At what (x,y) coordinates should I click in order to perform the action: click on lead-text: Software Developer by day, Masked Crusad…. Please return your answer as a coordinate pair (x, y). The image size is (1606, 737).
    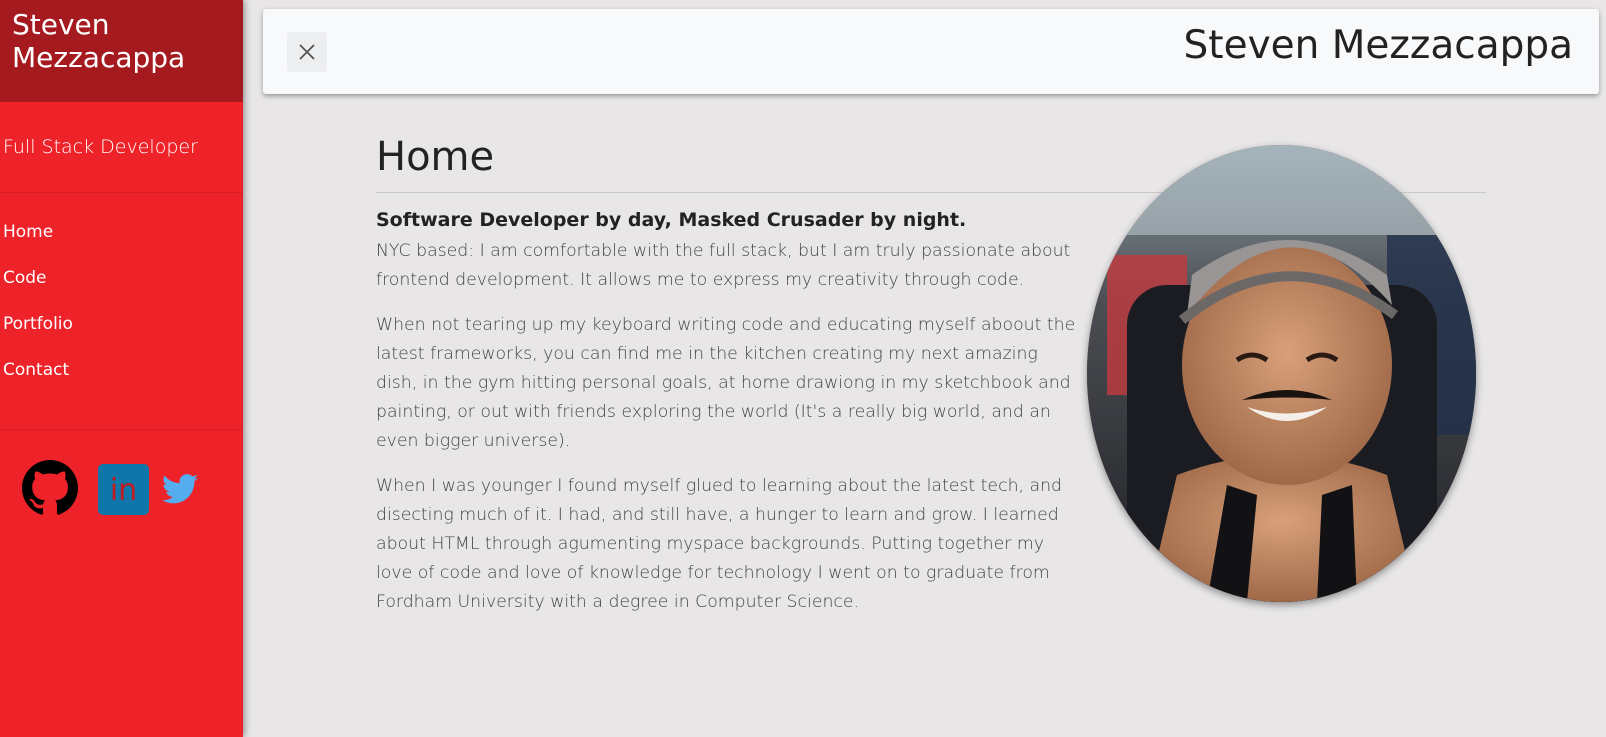
    Looking at the image, I should click on (671, 220).